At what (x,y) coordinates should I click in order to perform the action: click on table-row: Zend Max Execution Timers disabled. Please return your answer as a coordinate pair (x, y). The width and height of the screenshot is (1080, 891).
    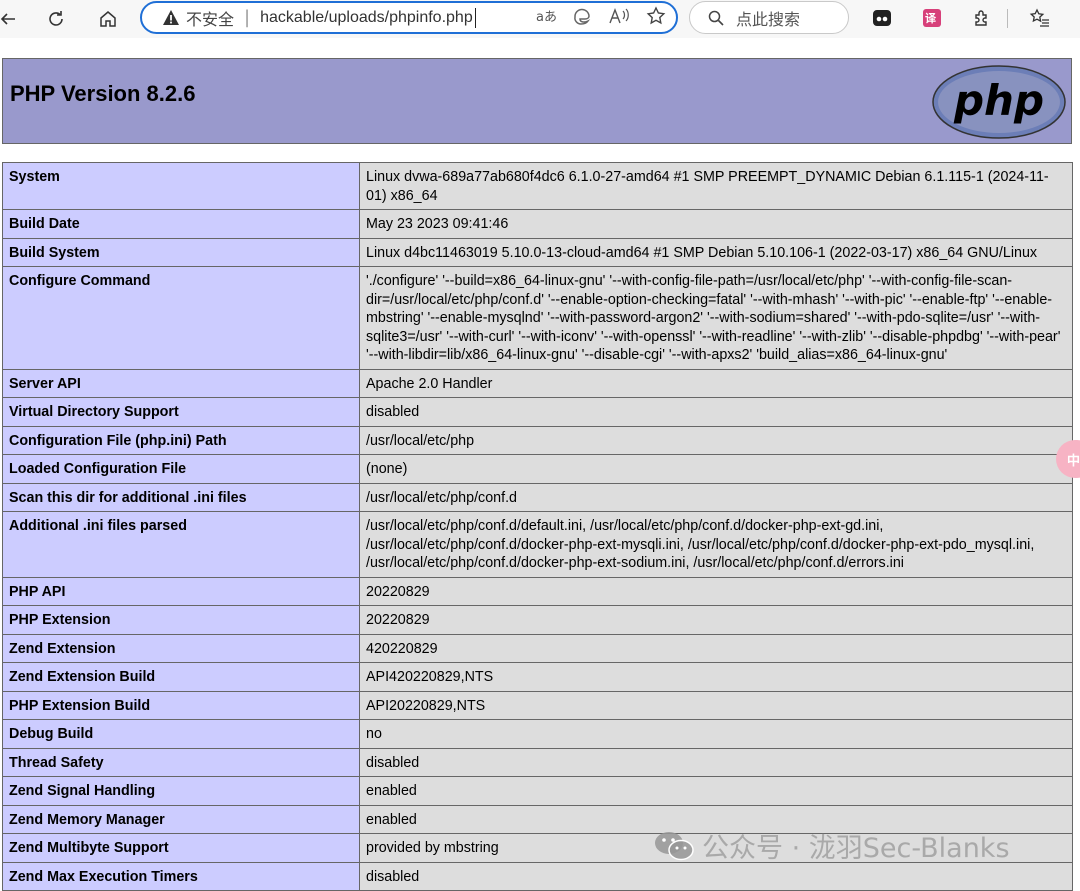
    Looking at the image, I should click on (537, 876).